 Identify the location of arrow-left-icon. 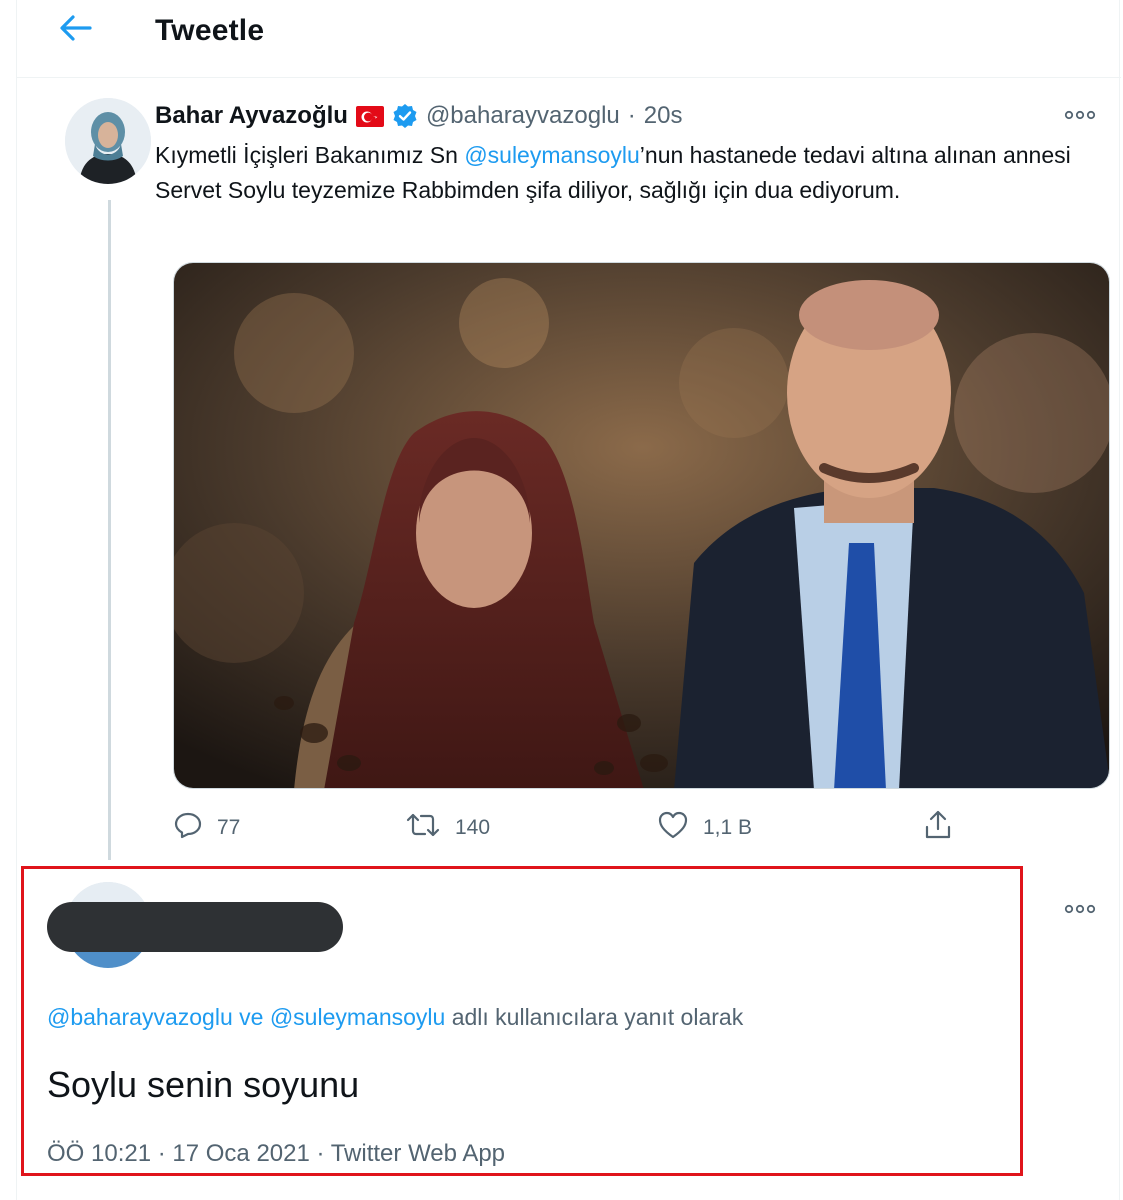
(76, 30).